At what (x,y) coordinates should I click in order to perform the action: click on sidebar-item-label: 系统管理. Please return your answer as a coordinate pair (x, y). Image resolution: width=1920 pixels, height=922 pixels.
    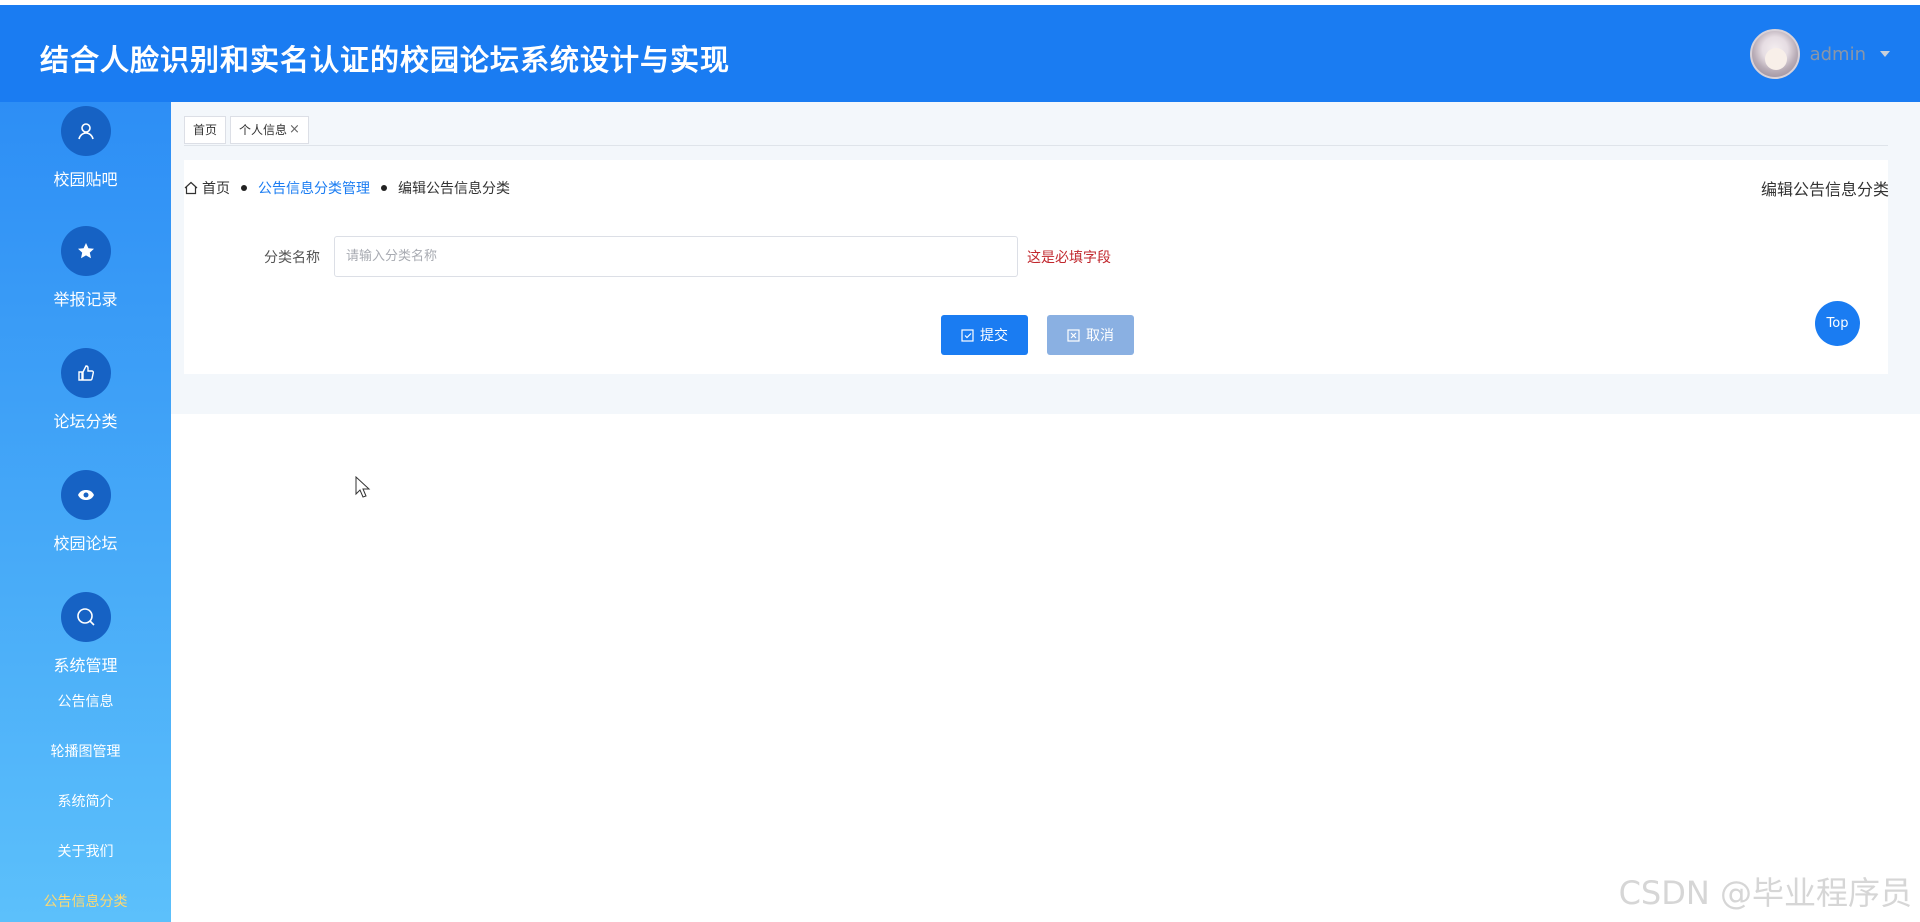
    Looking at the image, I should click on (85, 665).